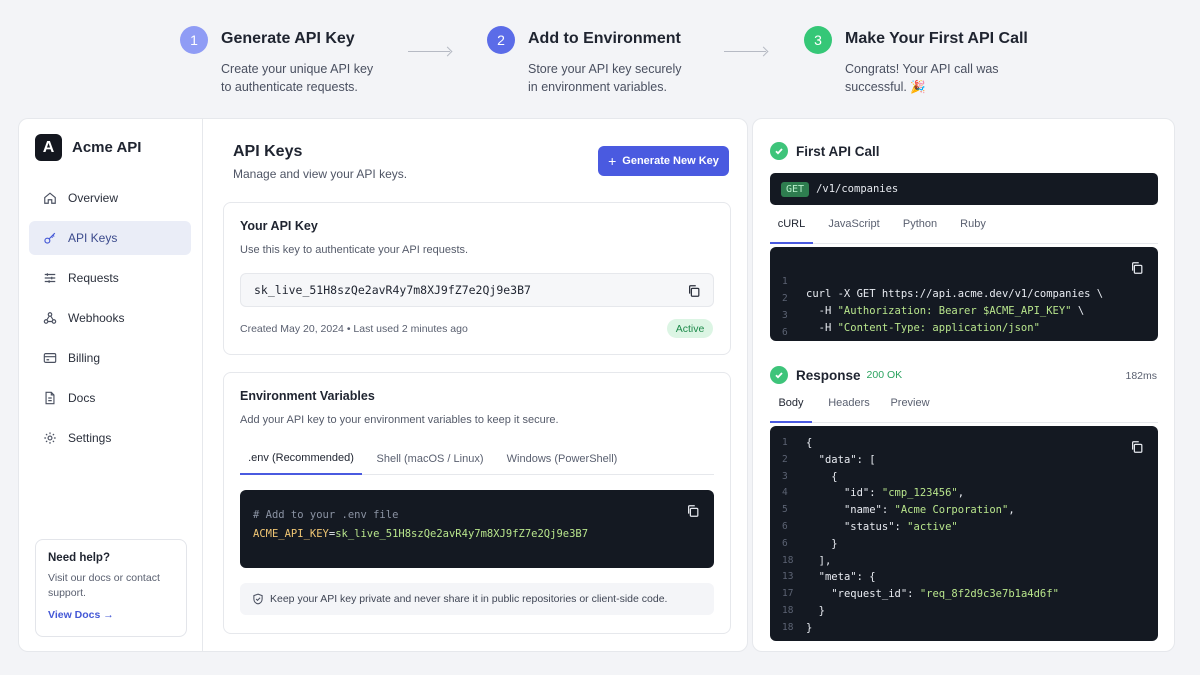  I want to click on code-token: : [, so click(866, 459).